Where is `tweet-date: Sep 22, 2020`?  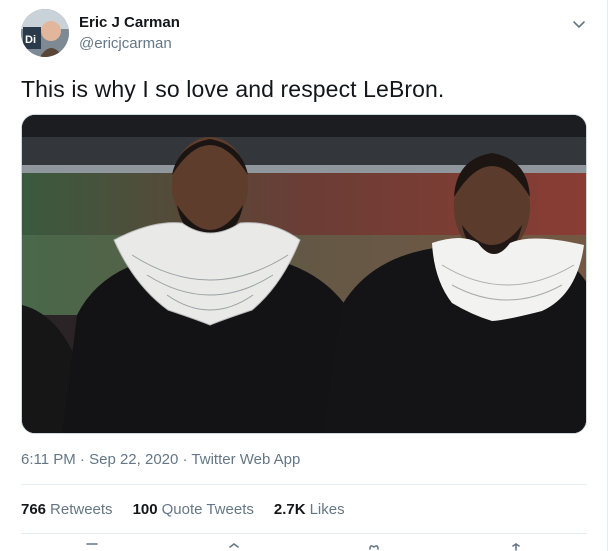
tweet-date: Sep 22, 2020 is located at coordinates (133, 459).